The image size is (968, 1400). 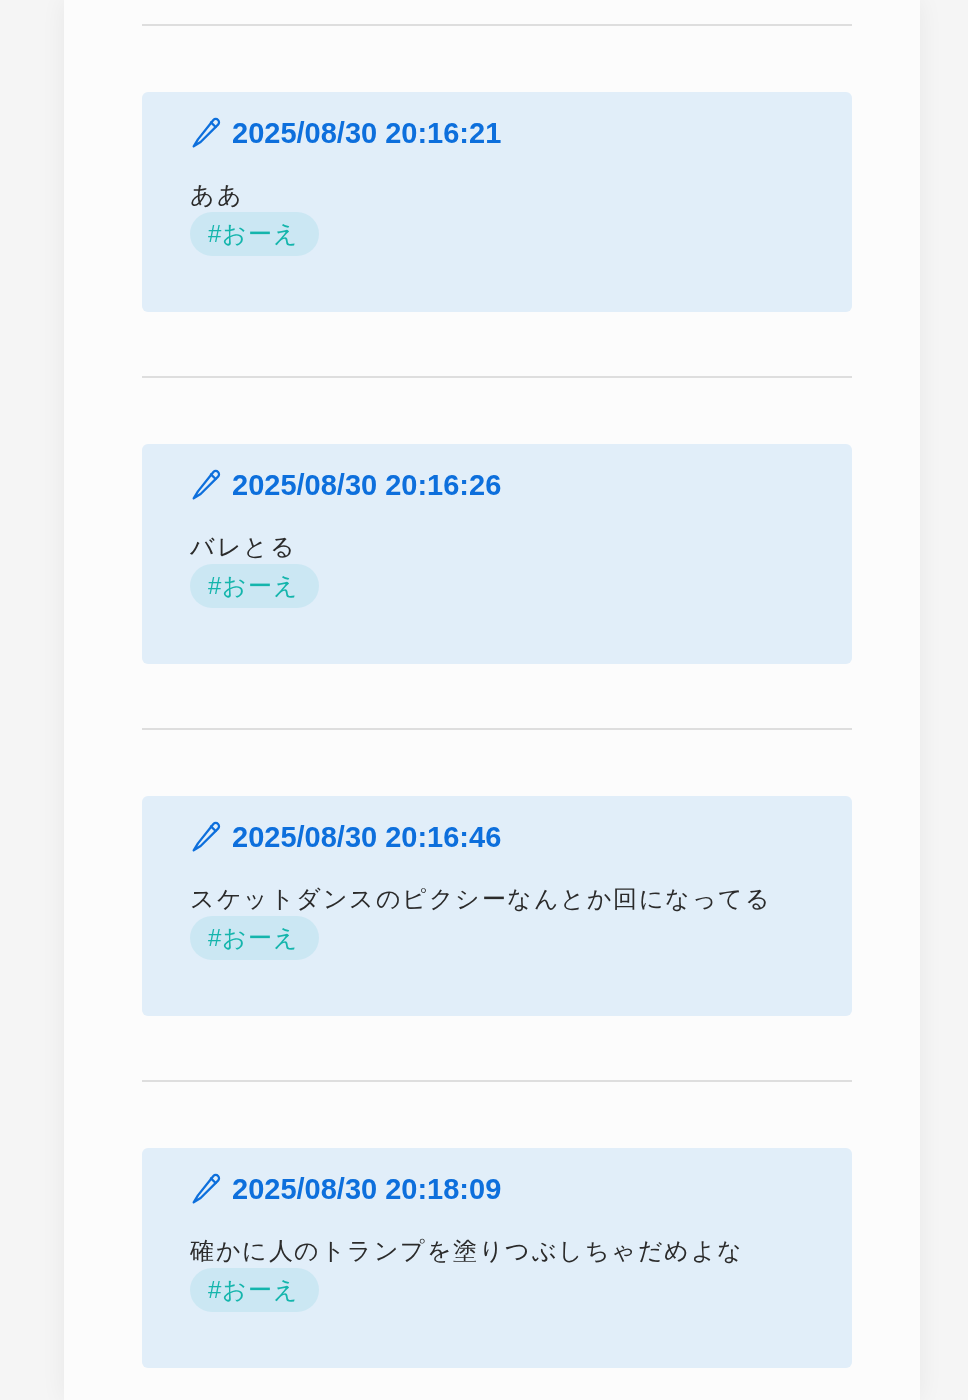 I want to click on post-text: ああ, so click(x=217, y=195).